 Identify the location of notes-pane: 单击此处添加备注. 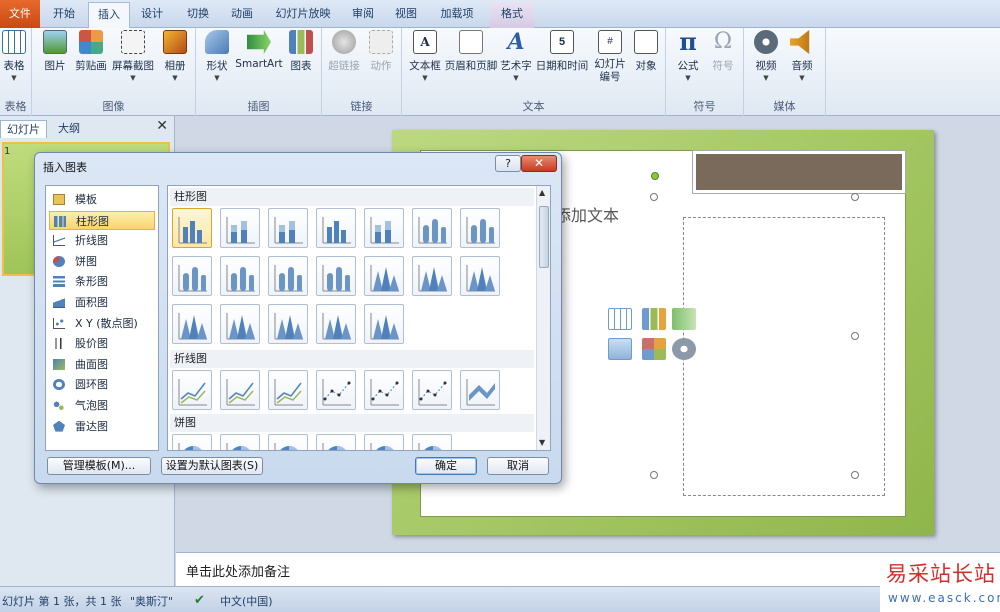
(588, 569).